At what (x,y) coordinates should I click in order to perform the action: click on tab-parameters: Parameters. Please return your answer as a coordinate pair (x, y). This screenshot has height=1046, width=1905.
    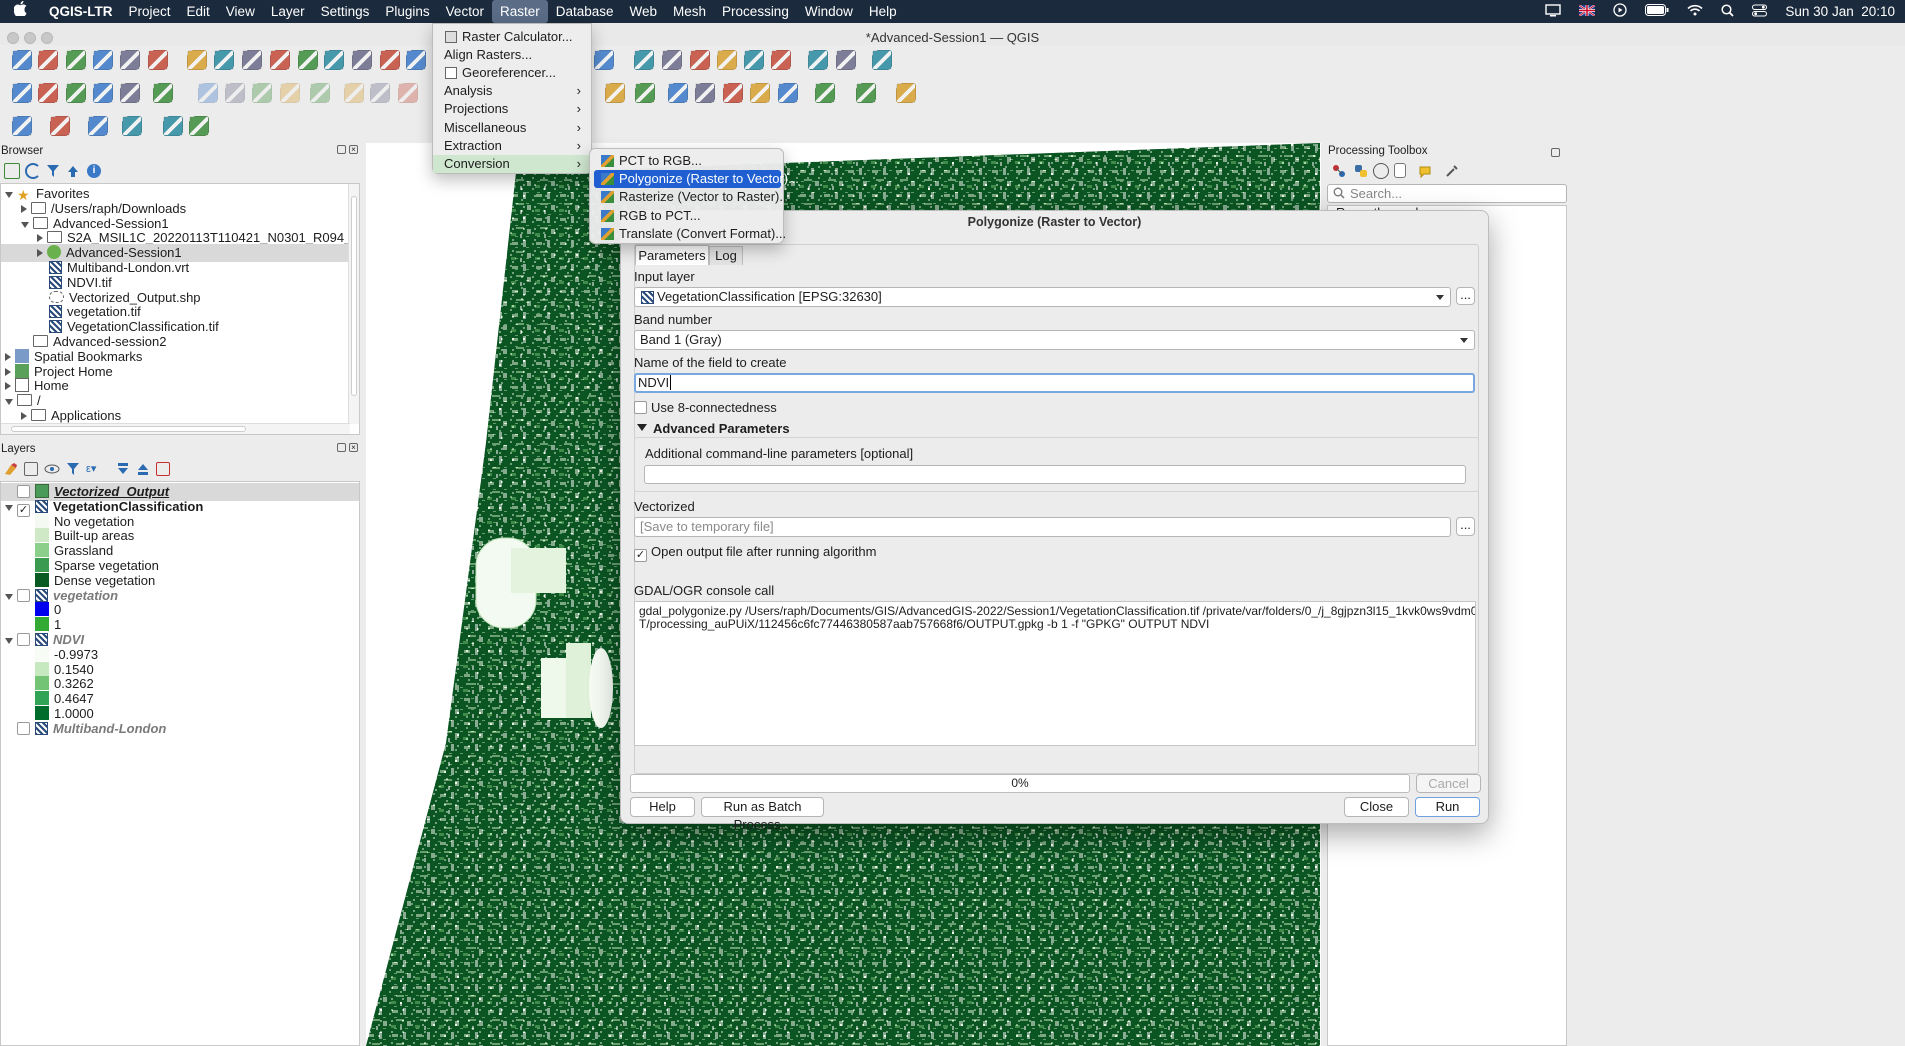
    Looking at the image, I should click on (672, 255).